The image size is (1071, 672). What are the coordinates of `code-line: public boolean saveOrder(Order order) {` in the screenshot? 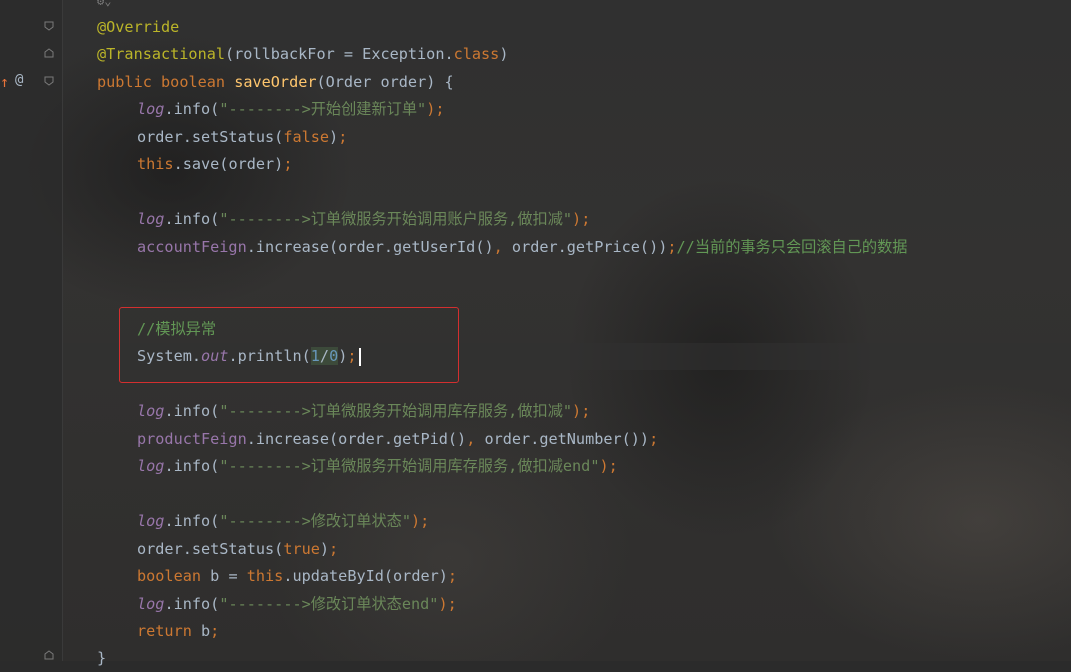 It's located at (275, 82).